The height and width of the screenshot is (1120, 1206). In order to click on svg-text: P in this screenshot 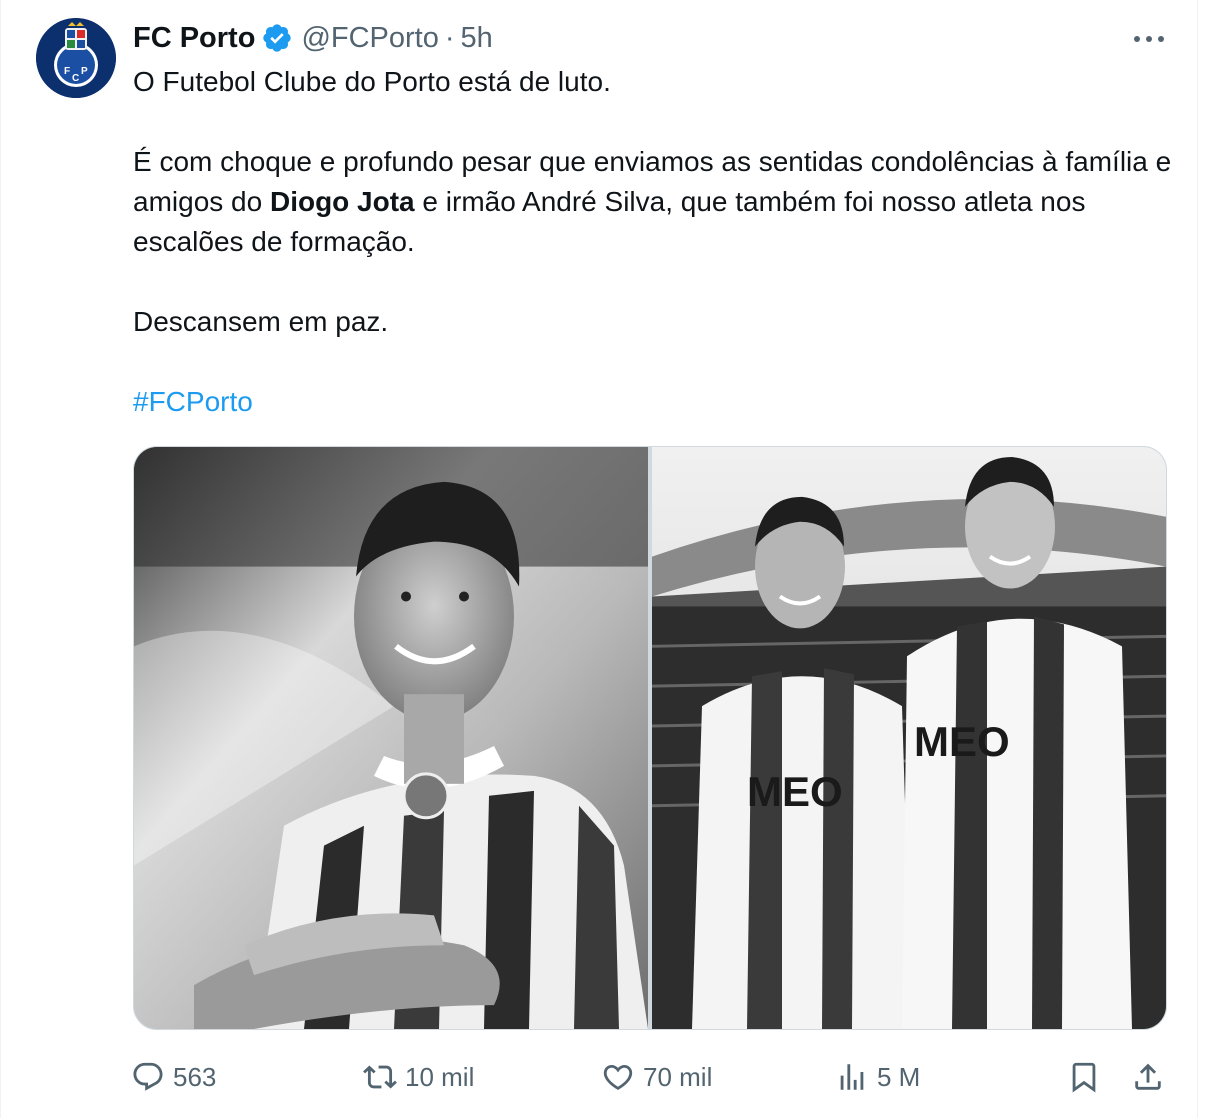, I will do `click(84, 71)`.